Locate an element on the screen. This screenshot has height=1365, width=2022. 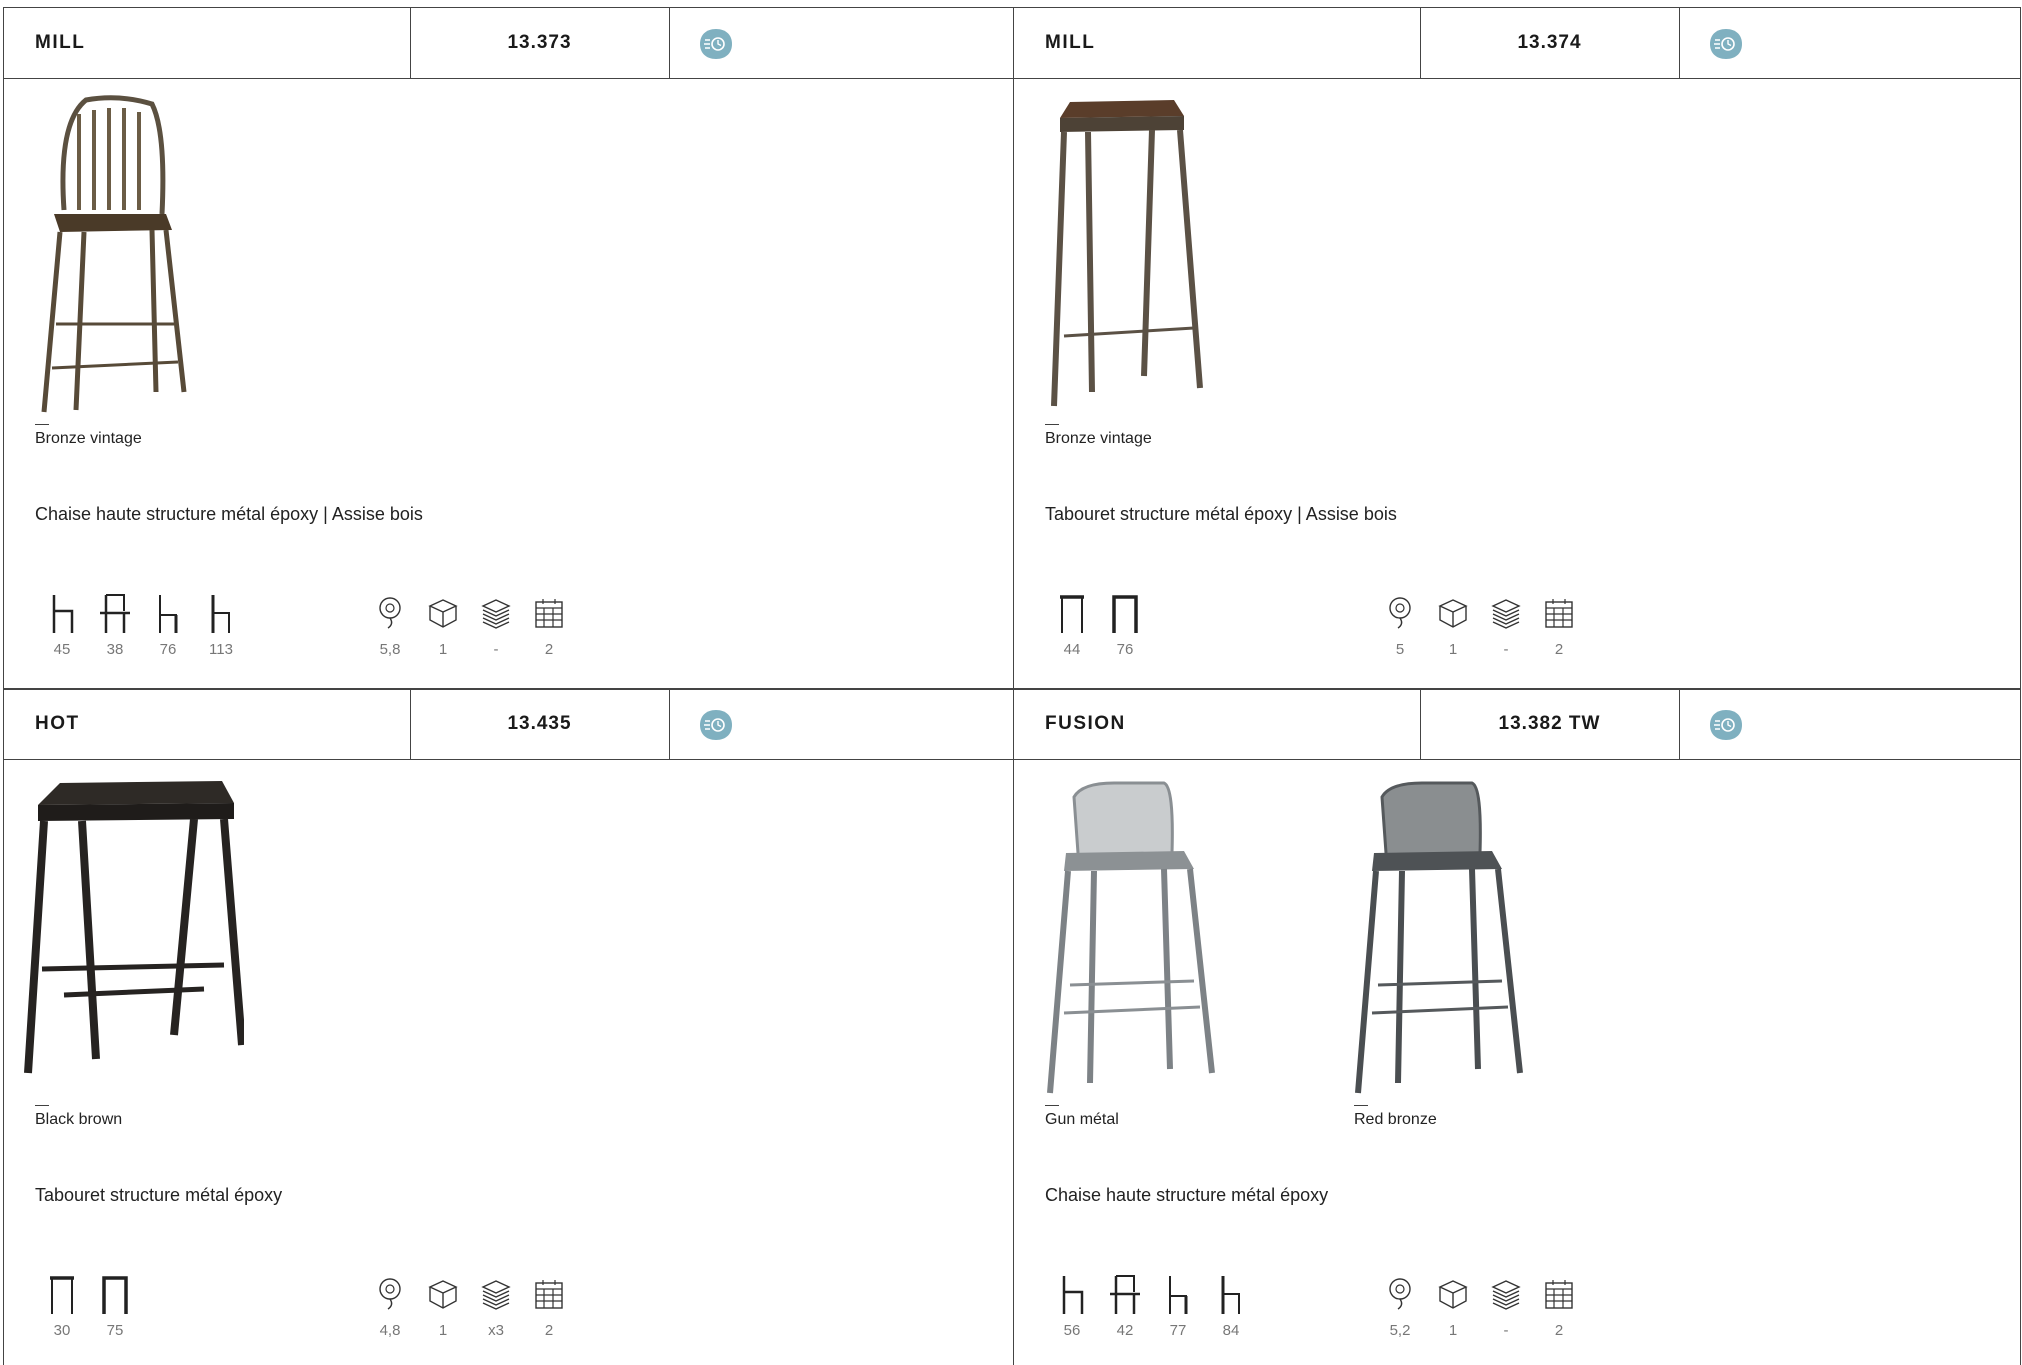
product-name: FUSION is located at coordinates (1085, 723).